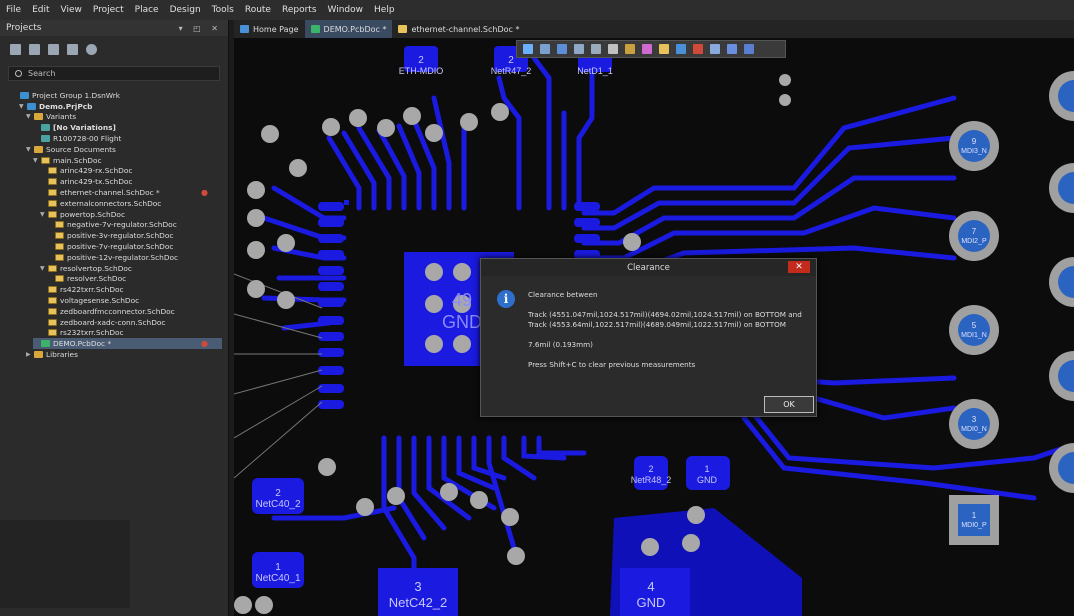  What do you see at coordinates (18, 73) in the screenshot?
I see `search-icon` at bounding box center [18, 73].